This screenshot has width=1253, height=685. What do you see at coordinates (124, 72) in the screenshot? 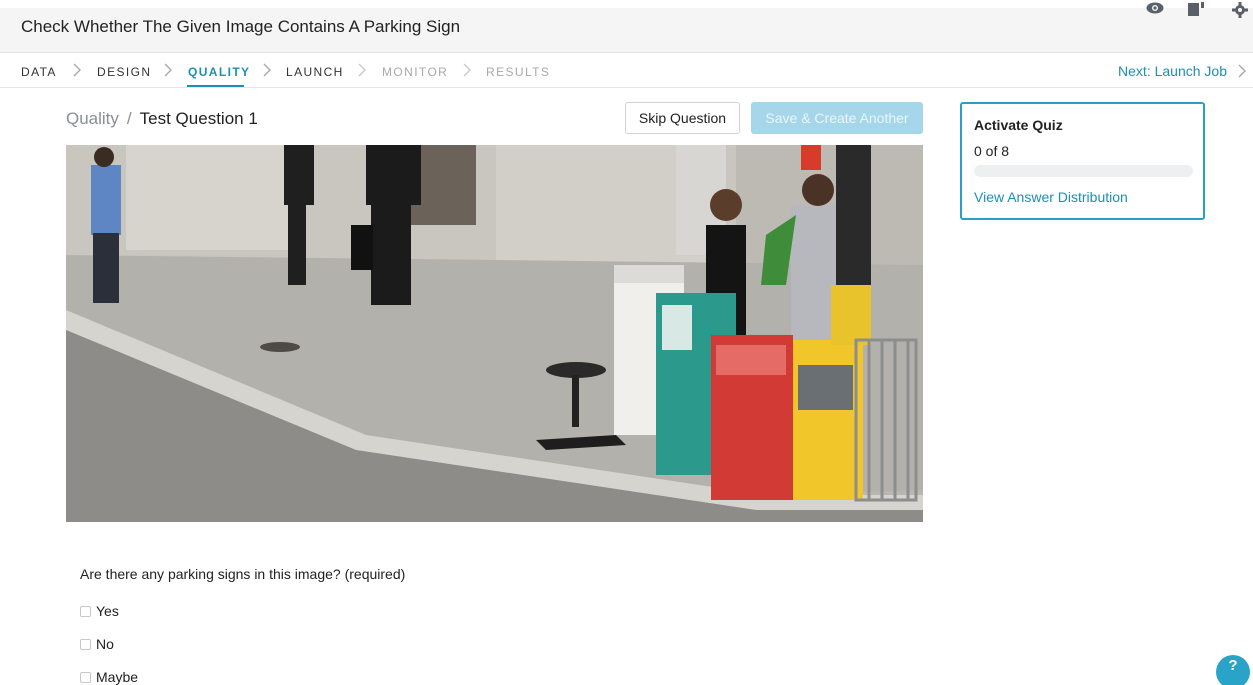
I see `step-design: DESIGN` at bounding box center [124, 72].